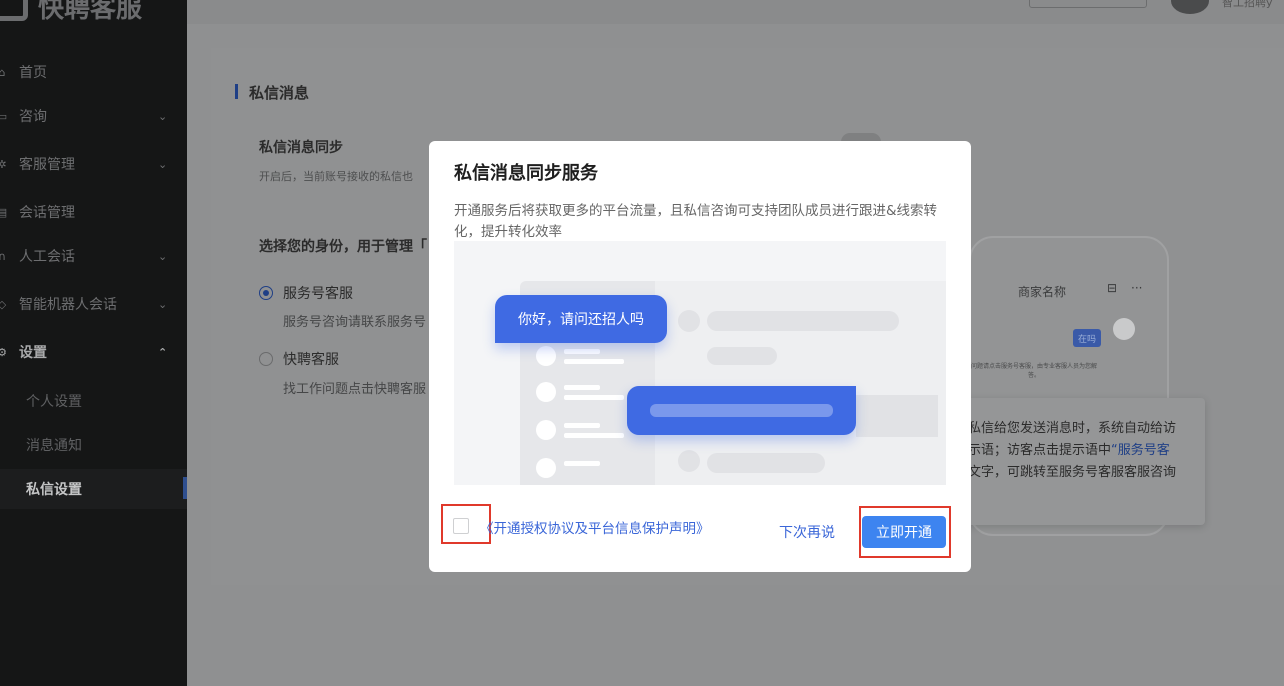  Describe the element at coordinates (3, 304) in the screenshot. I see `robot-icon: ◇` at that location.